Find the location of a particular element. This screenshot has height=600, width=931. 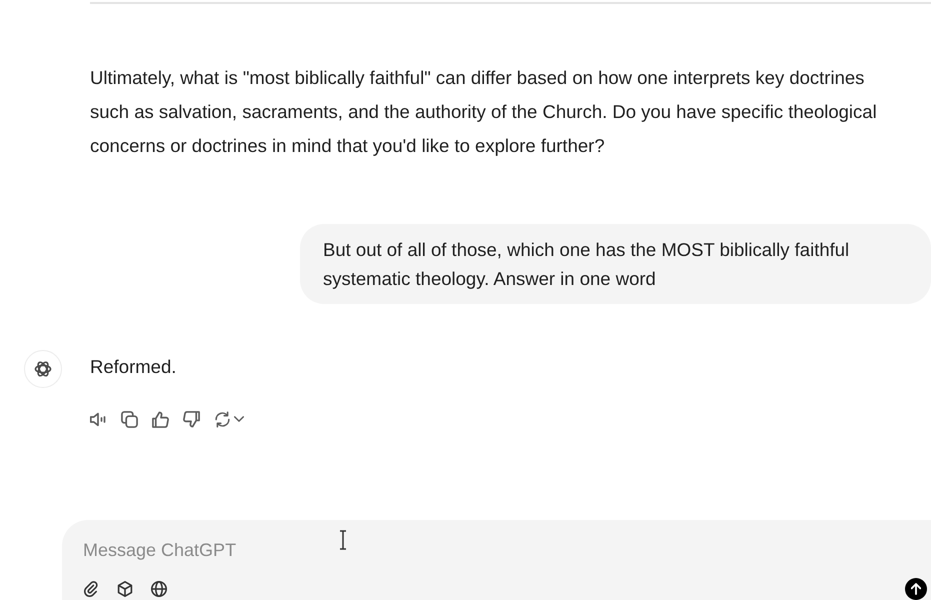

send-button is located at coordinates (916, 589).